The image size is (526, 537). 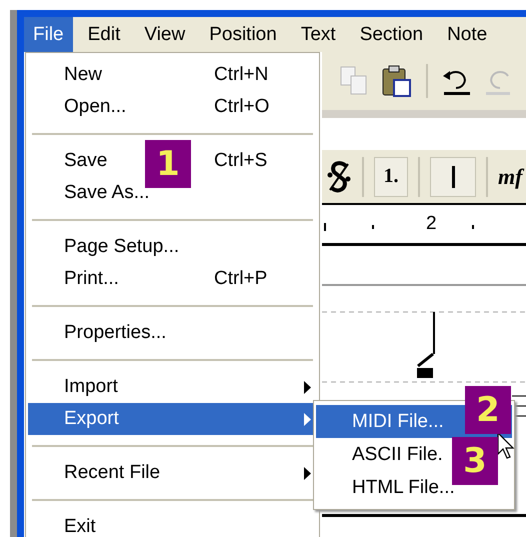 What do you see at coordinates (397, 455) in the screenshot?
I see `menu-item: ASCII File.` at bounding box center [397, 455].